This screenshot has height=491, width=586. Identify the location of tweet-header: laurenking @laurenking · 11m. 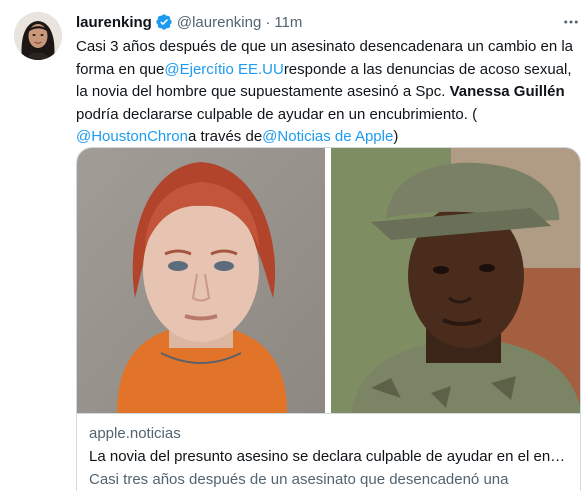
(189, 22).